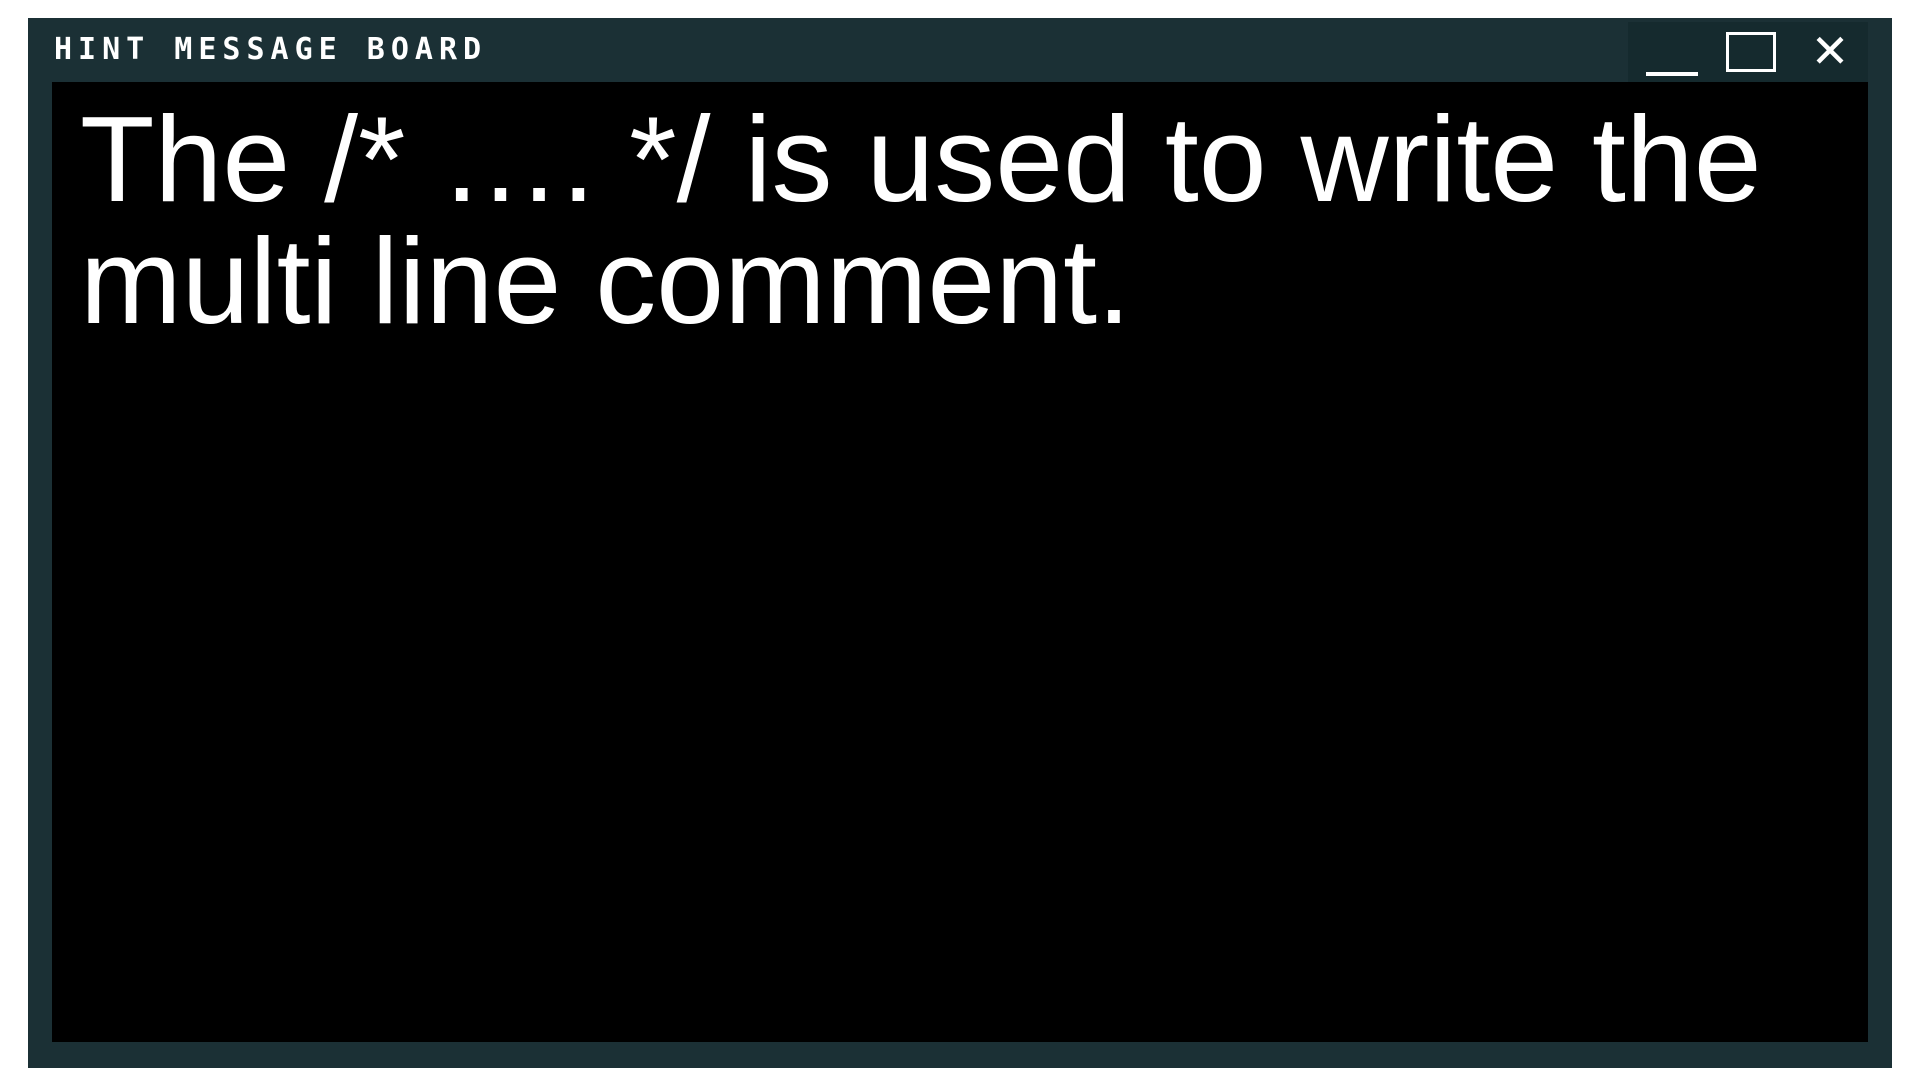 This screenshot has width=1920, height=1080. I want to click on window-controls: ✕, so click(1748, 52).